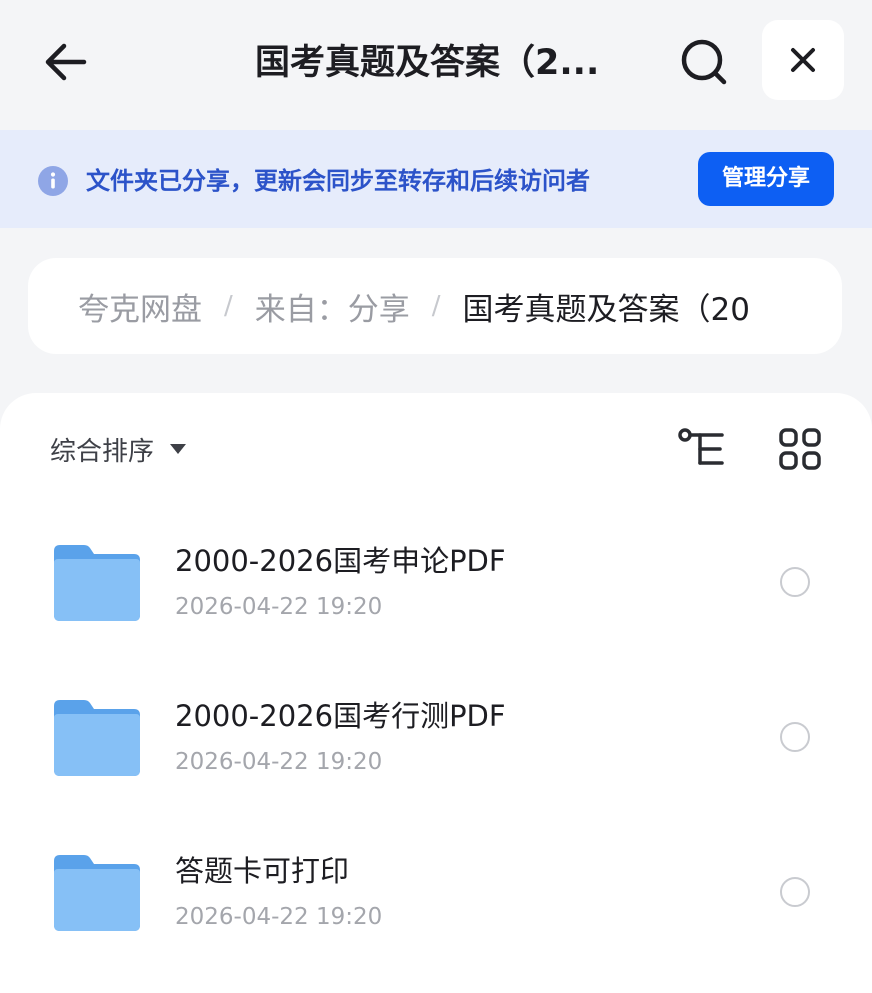 Image resolution: width=872 pixels, height=993 pixels. What do you see at coordinates (436, 584) in the screenshot?
I see `file-row: 2000-2026国考申论PDF 2026-04-22 19:20` at bounding box center [436, 584].